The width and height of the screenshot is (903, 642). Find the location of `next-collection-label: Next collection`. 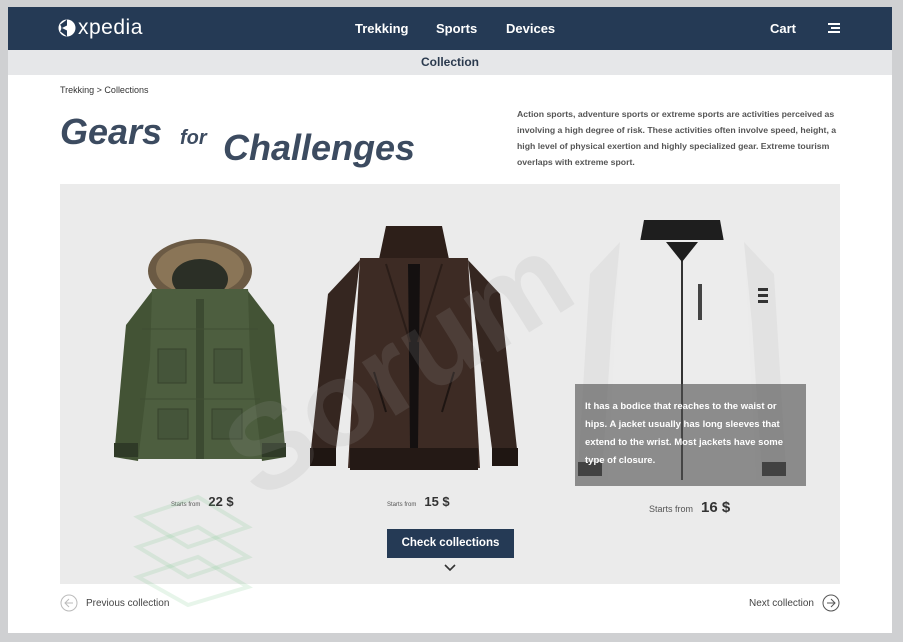

next-collection-label: Next collection is located at coordinates (781, 603).